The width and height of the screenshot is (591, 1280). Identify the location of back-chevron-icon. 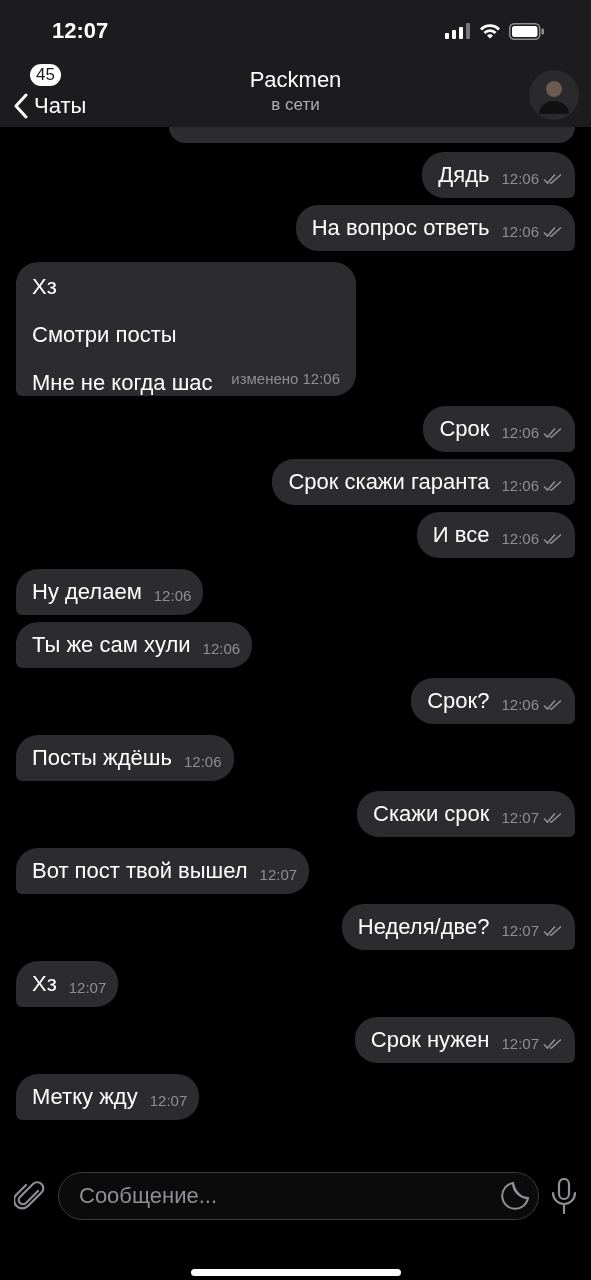
(21, 105).